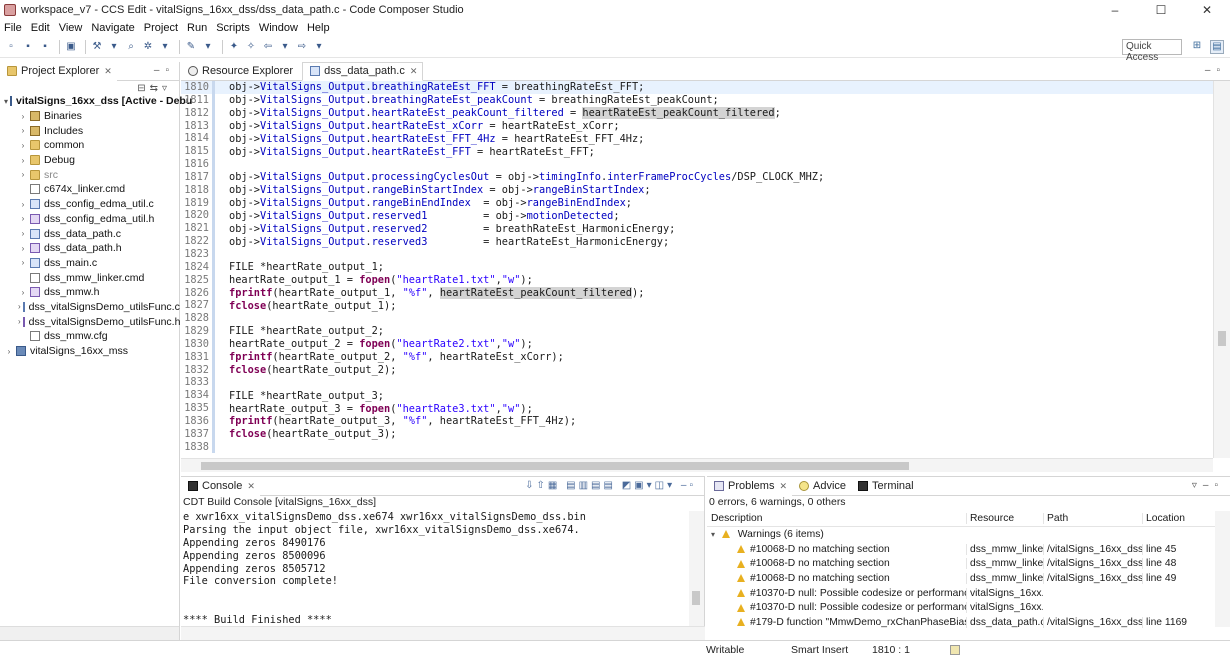 Image resolution: width=1230 pixels, height=659 pixels. I want to click on link-editor-icon: ⇆, so click(156, 88).